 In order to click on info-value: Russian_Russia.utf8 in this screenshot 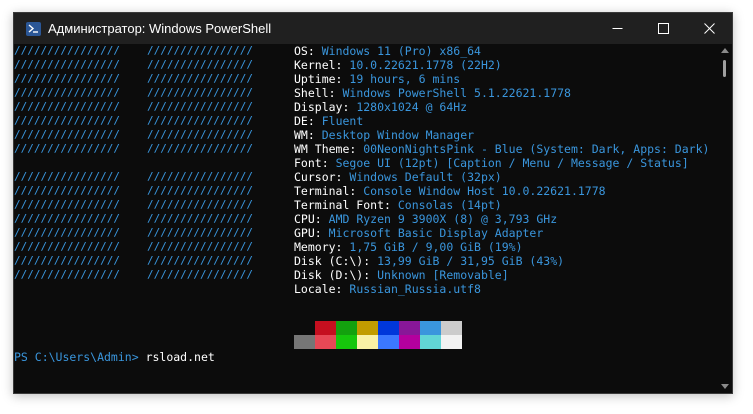, I will do `click(415, 289)`.